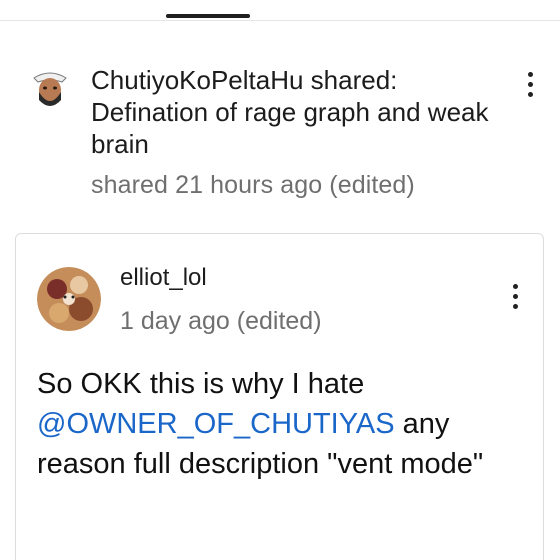 Image resolution: width=560 pixels, height=560 pixels. What do you see at coordinates (244, 80) in the screenshot?
I see `share-author-label: ChutiyoKoPeltaHu shared:` at bounding box center [244, 80].